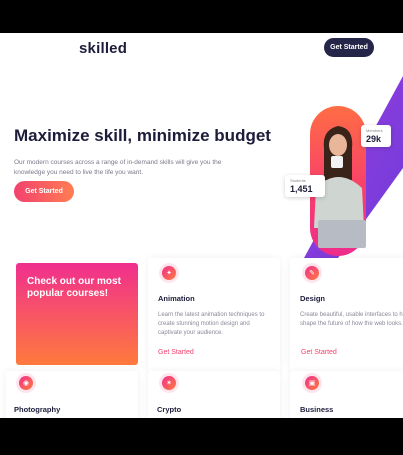 Image resolution: width=403 pixels, height=455 pixels. What do you see at coordinates (176, 352) in the screenshot?
I see `animation-get-started-link: Get Started` at bounding box center [176, 352].